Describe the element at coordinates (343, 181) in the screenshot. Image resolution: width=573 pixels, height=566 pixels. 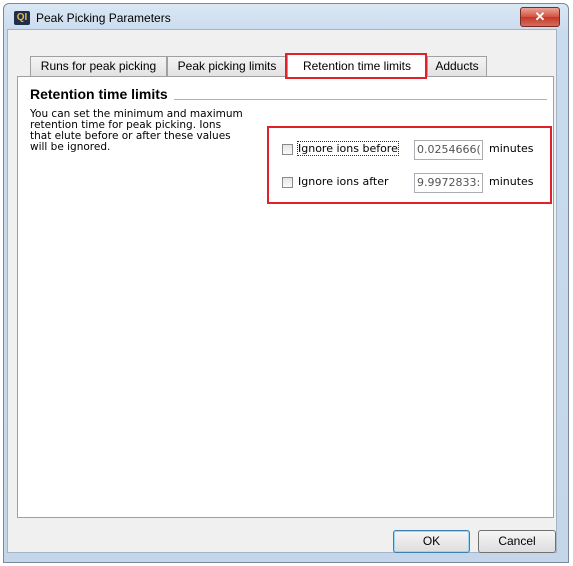
I see `ignore-after-label: Ignore ions after` at that location.